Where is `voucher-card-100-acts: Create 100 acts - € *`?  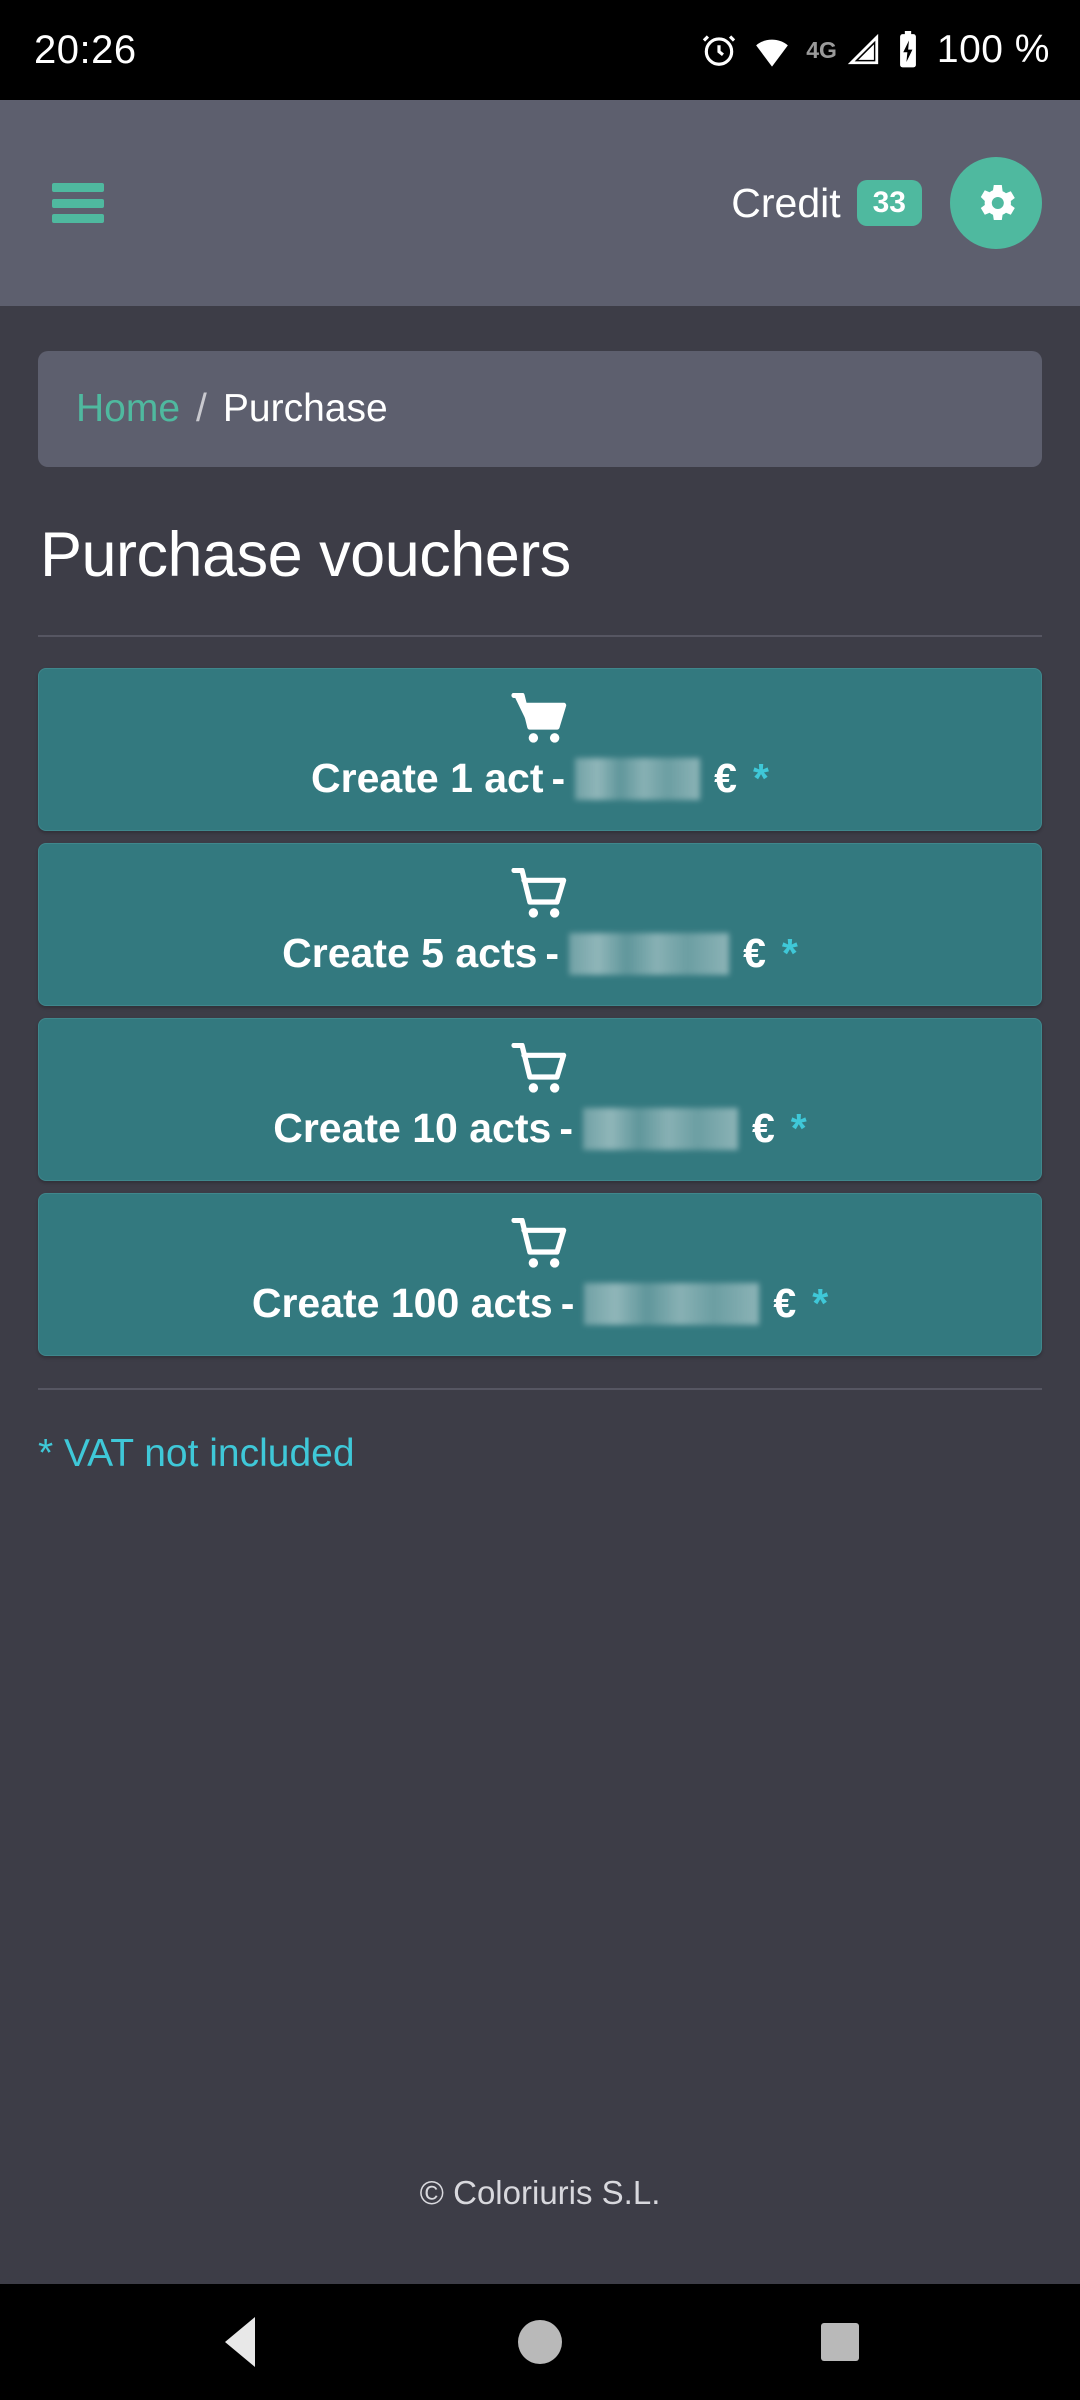
voucher-card-100-acts: Create 100 acts - € * is located at coordinates (540, 1274).